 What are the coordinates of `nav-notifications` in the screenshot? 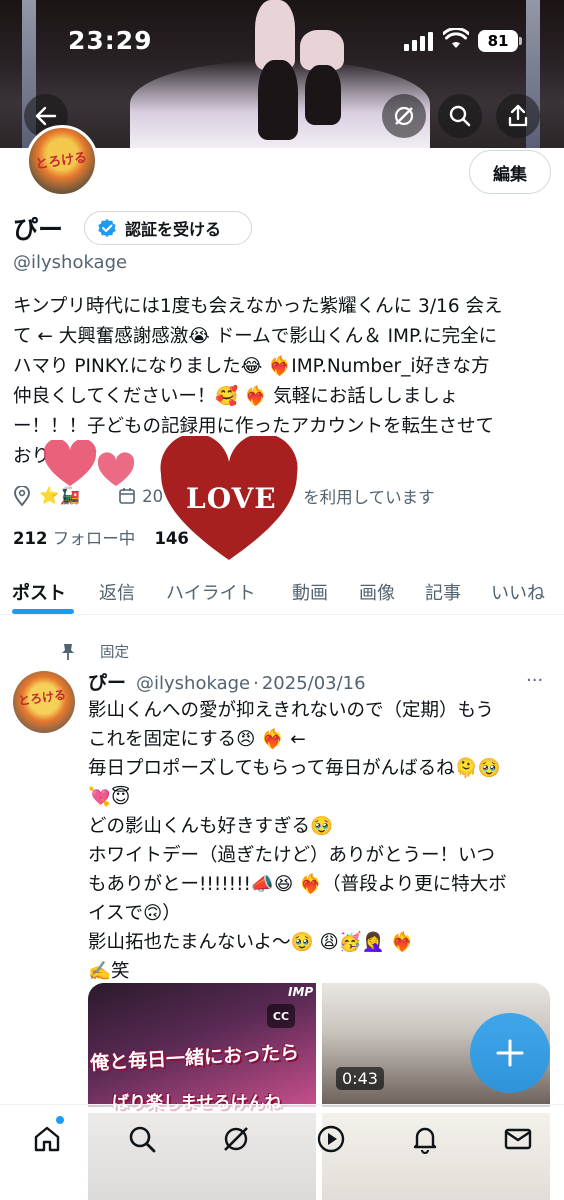 It's located at (425, 1139).